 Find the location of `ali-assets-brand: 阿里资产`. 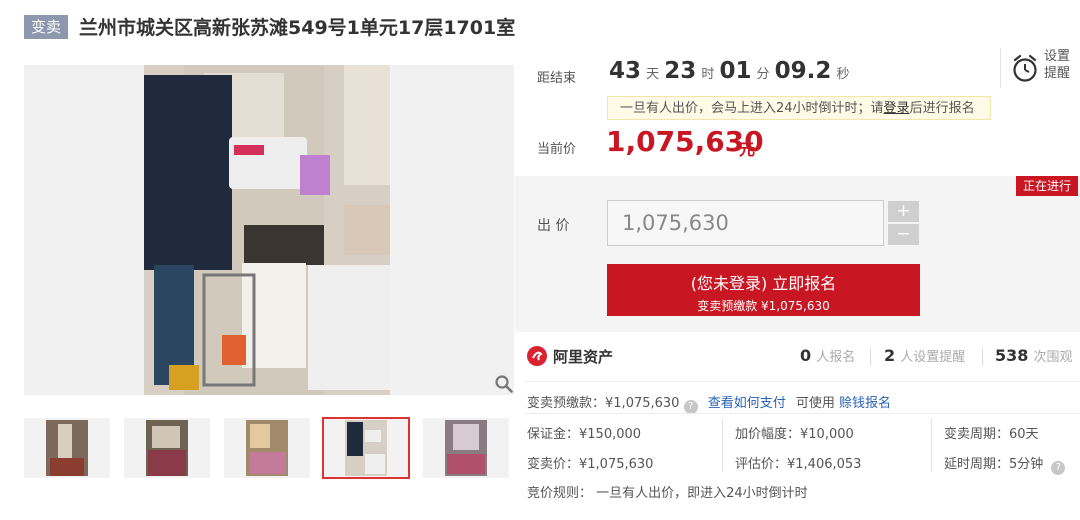

ali-assets-brand: 阿里资产 is located at coordinates (583, 357).